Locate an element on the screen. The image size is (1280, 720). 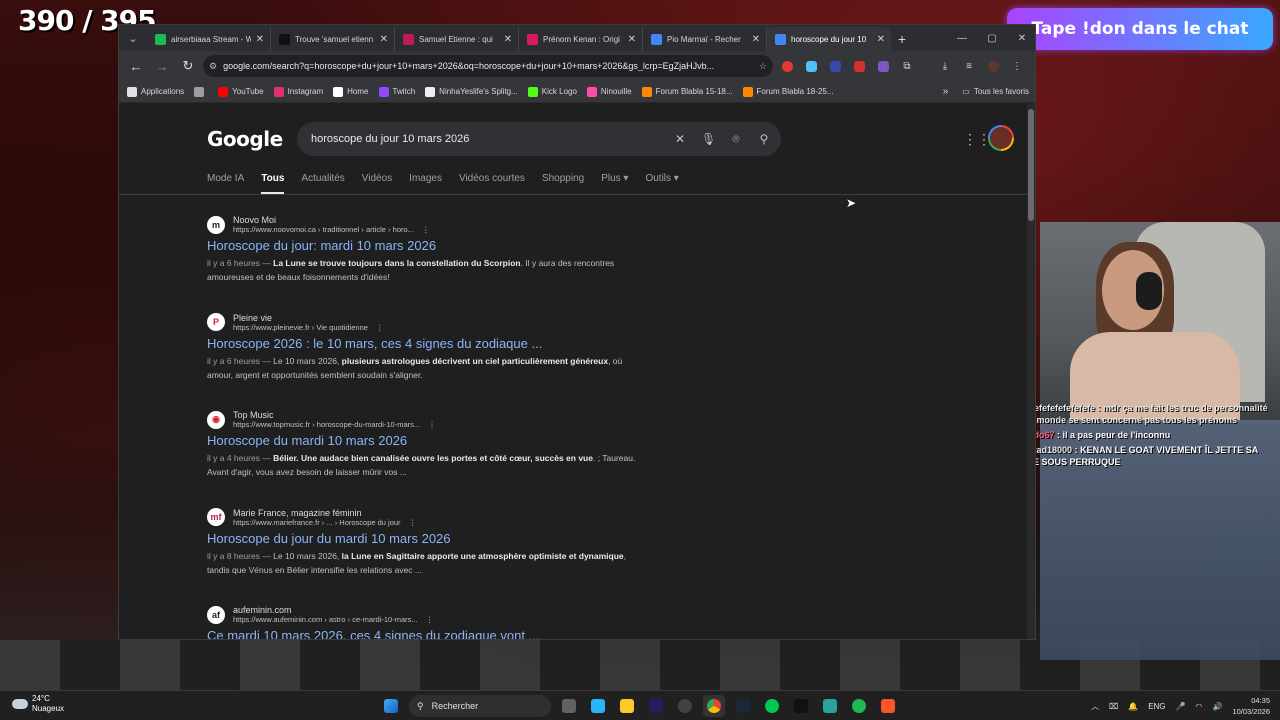
brave-icon is located at coordinates (888, 706).